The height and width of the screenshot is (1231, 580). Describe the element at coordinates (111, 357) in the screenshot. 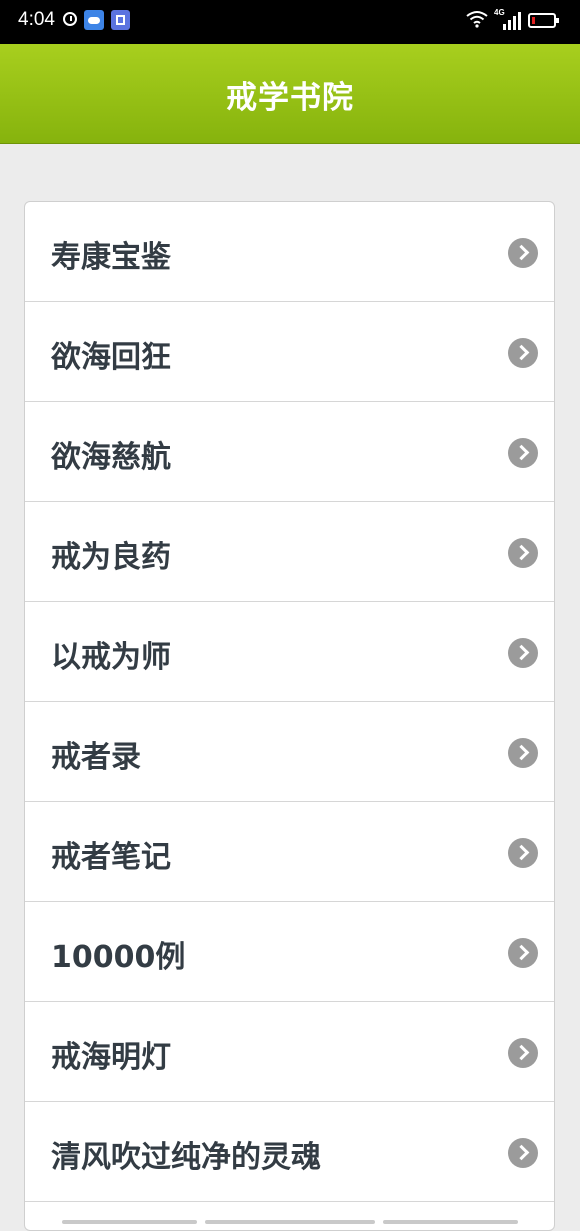

I see `list-item-label: 欲海回狂` at that location.